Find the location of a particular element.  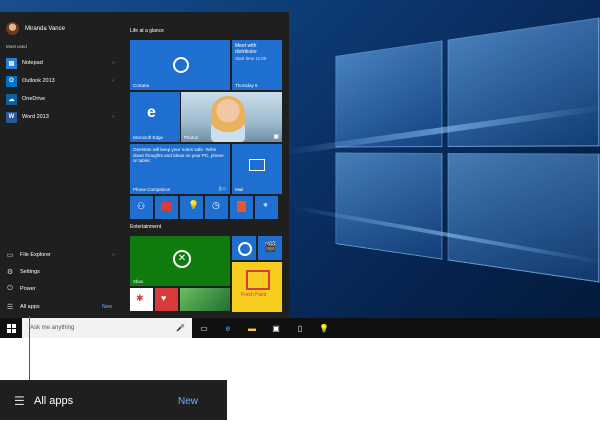

fresh-paint-label: Fresh Paint is located at coordinates (254, 295).